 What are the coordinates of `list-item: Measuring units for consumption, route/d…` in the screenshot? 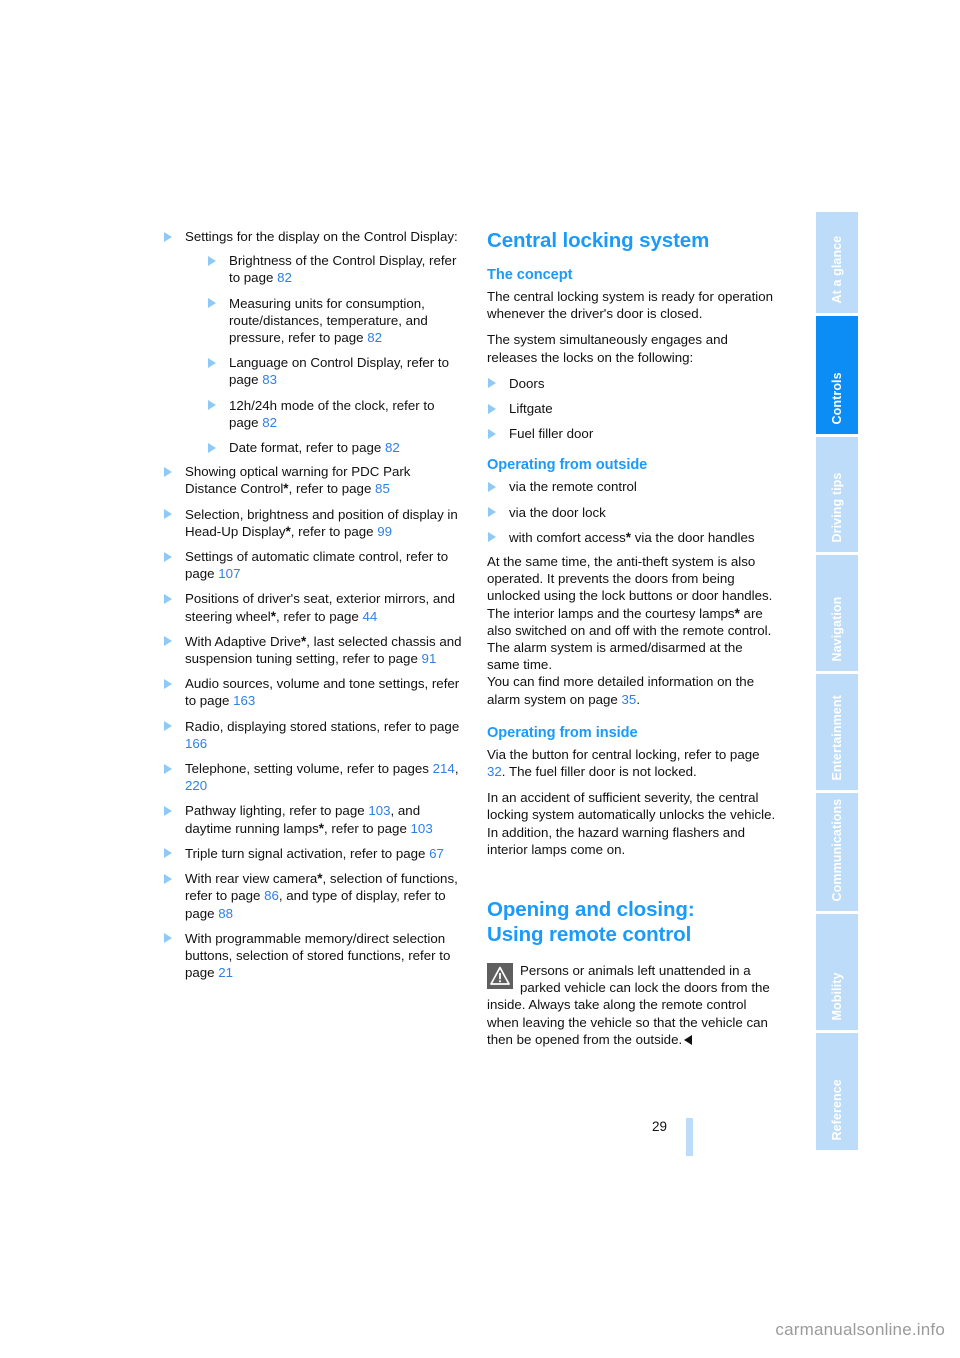 It's located at (336, 321).